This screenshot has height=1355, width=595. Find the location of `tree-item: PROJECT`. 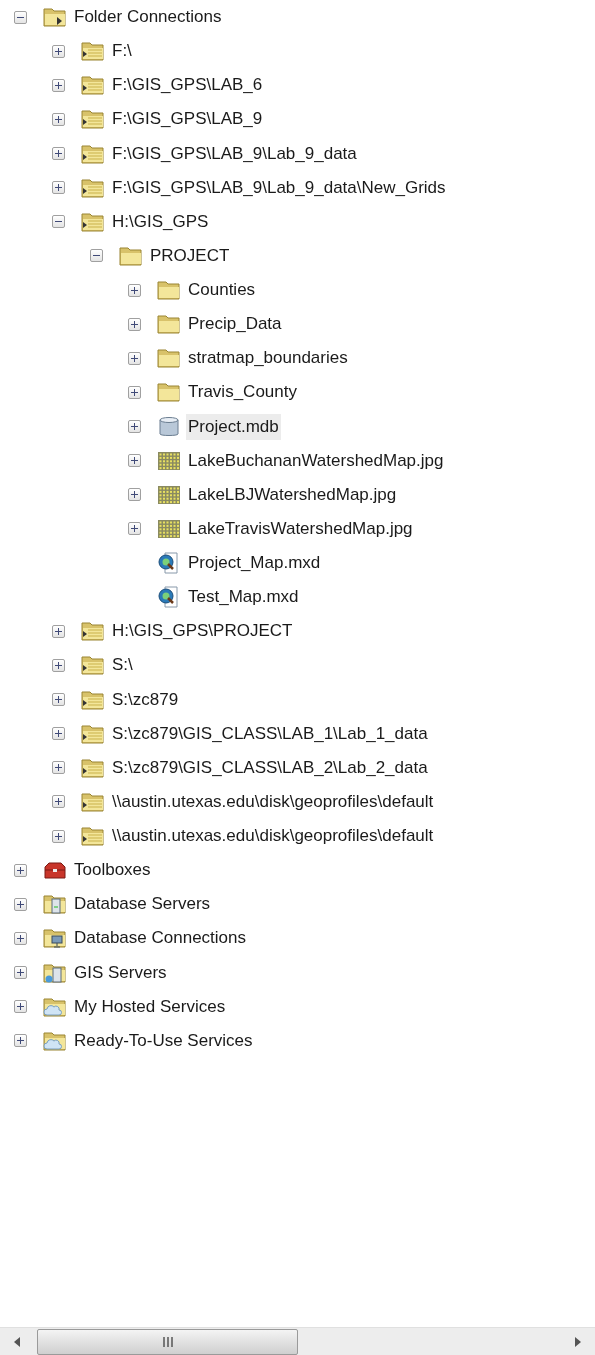

tree-item: PROJECT is located at coordinates (190, 255).